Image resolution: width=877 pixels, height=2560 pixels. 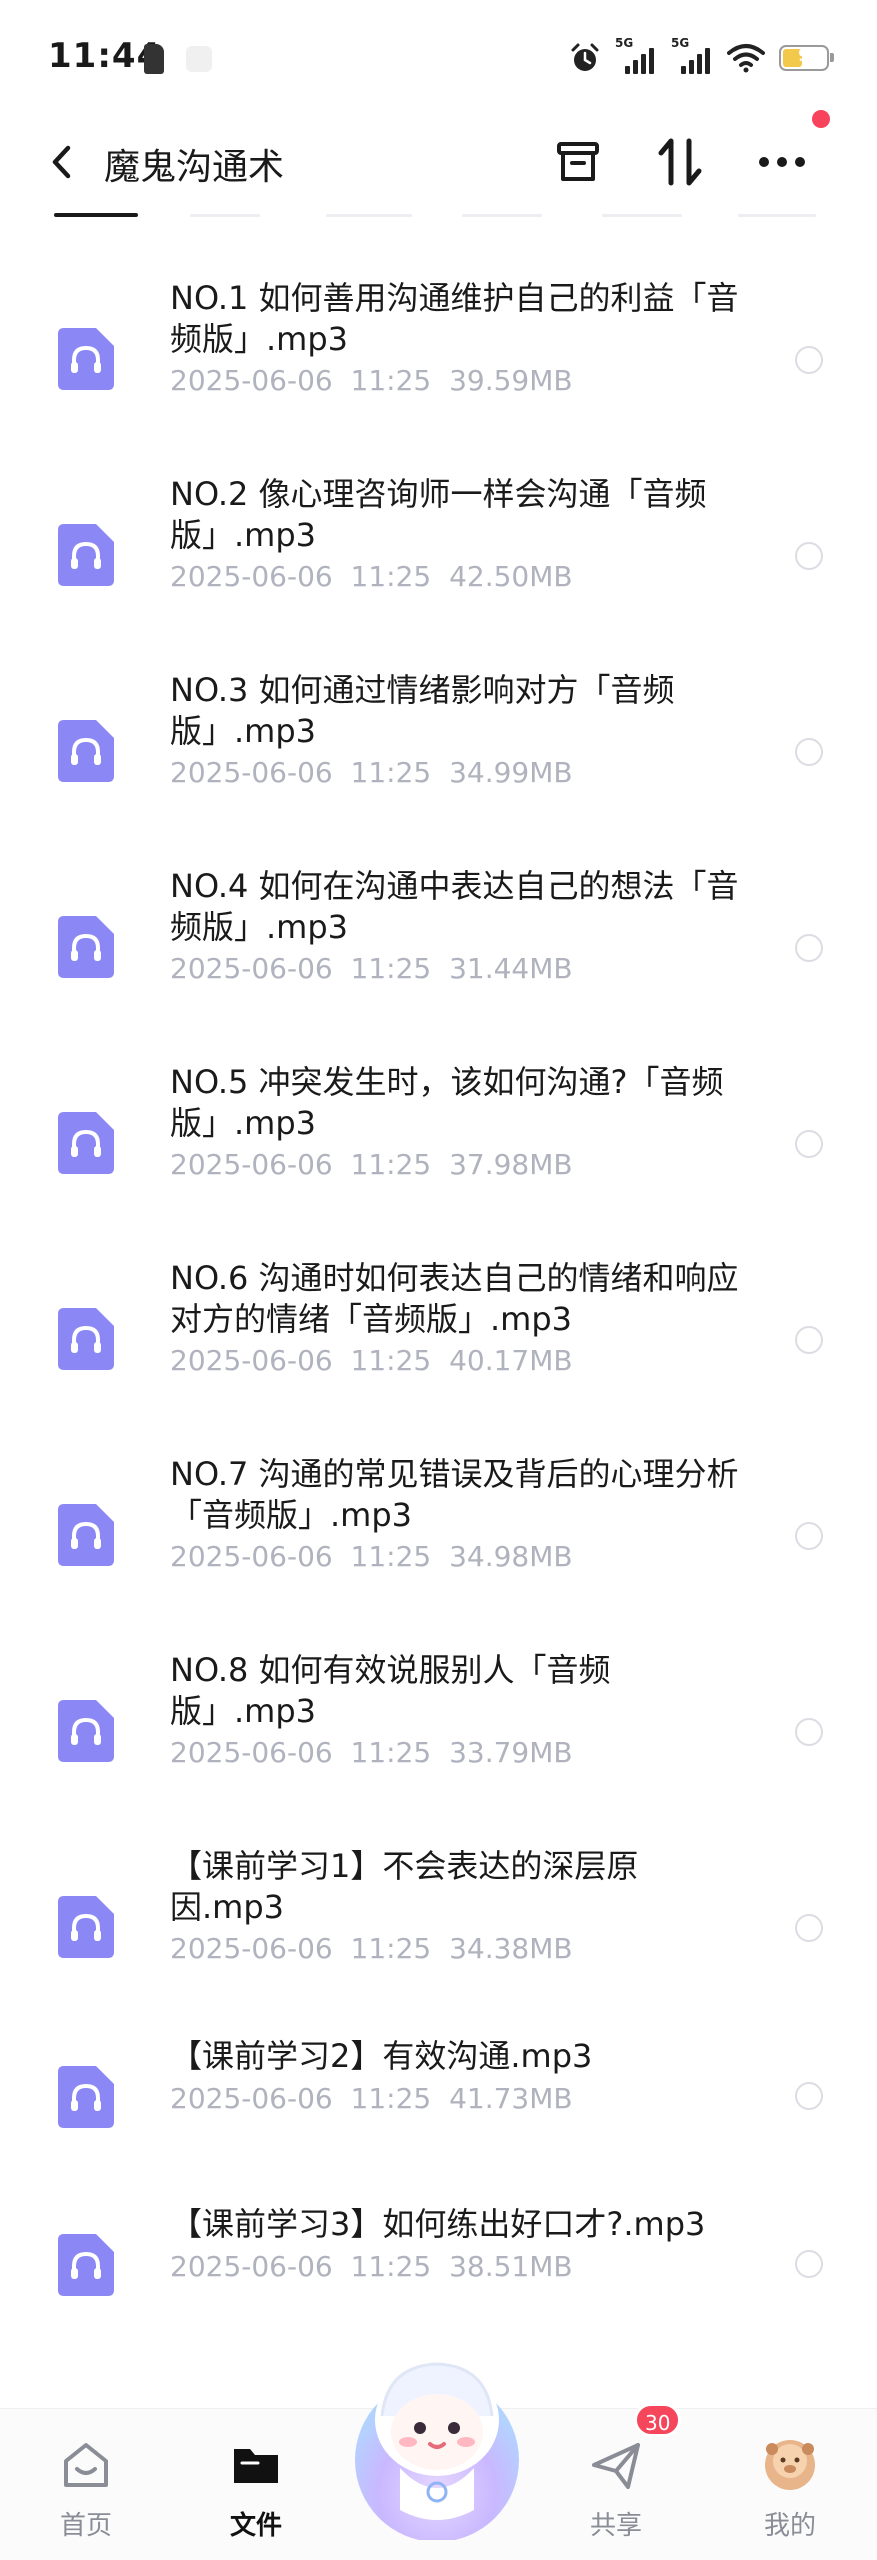 I want to click on file-meta: 2025-06-06 11:25 40.17MB, so click(x=371, y=1360).